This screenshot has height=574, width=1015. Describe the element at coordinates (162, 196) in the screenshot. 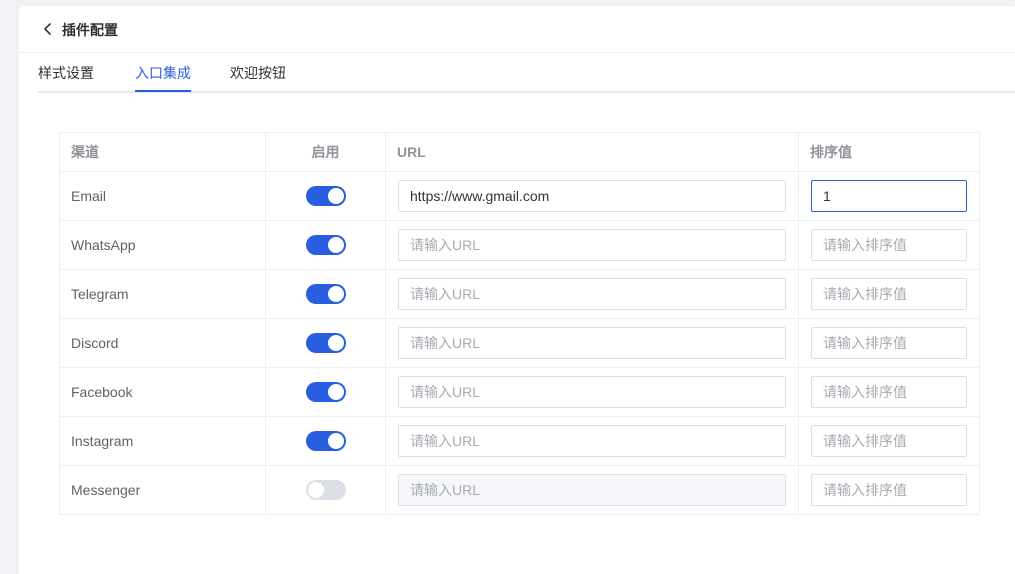

I see `channel-name: Email` at that location.